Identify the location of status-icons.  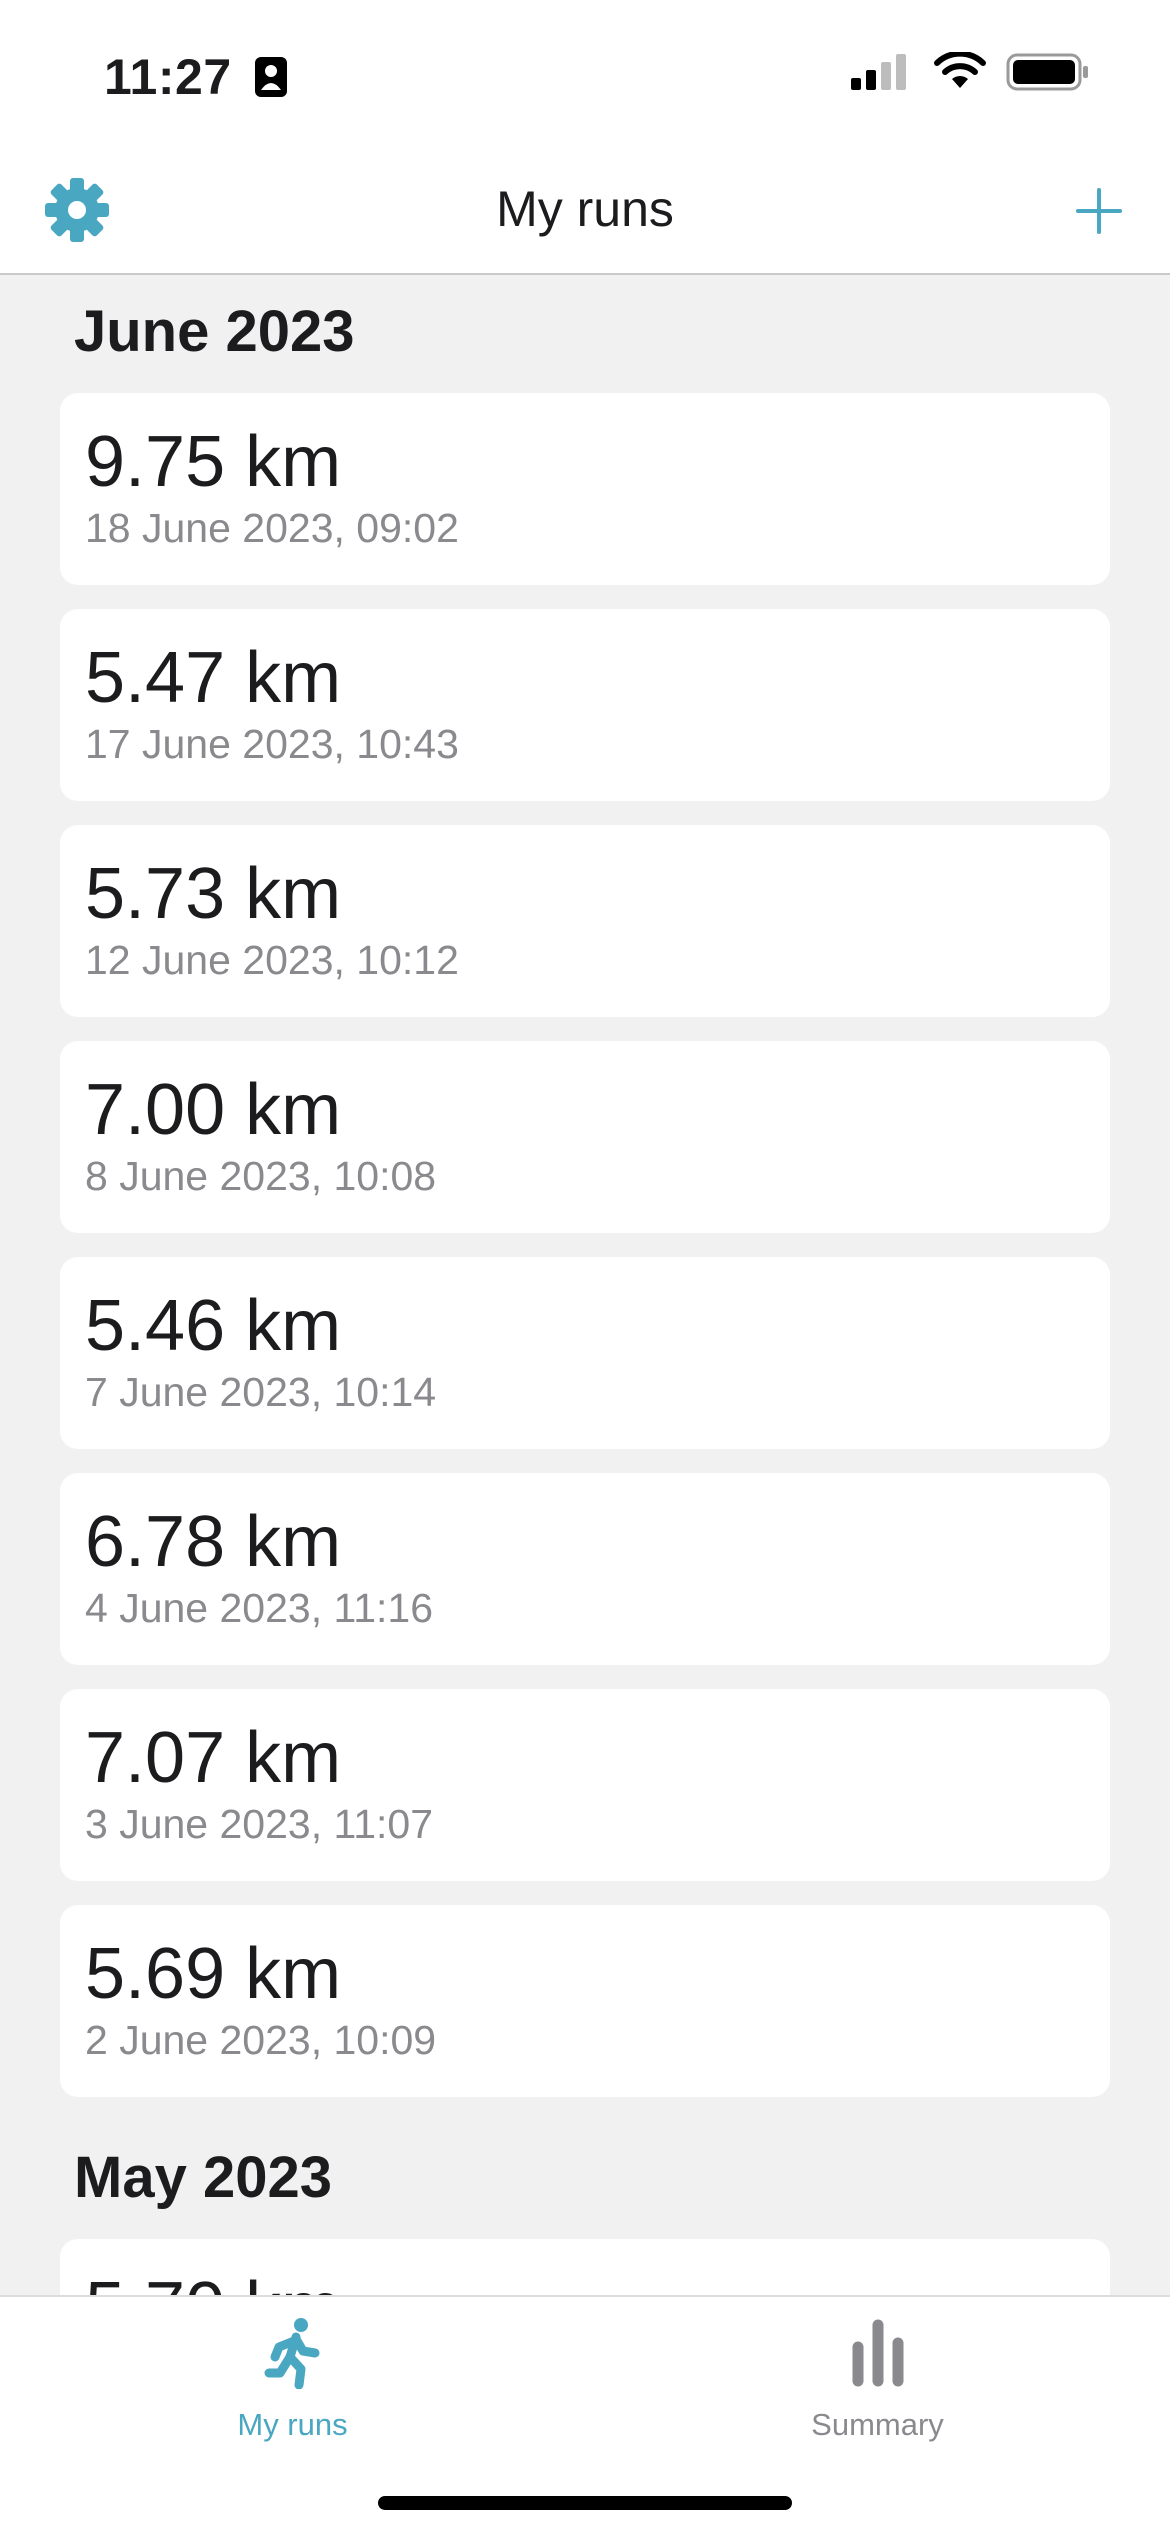
(969, 71).